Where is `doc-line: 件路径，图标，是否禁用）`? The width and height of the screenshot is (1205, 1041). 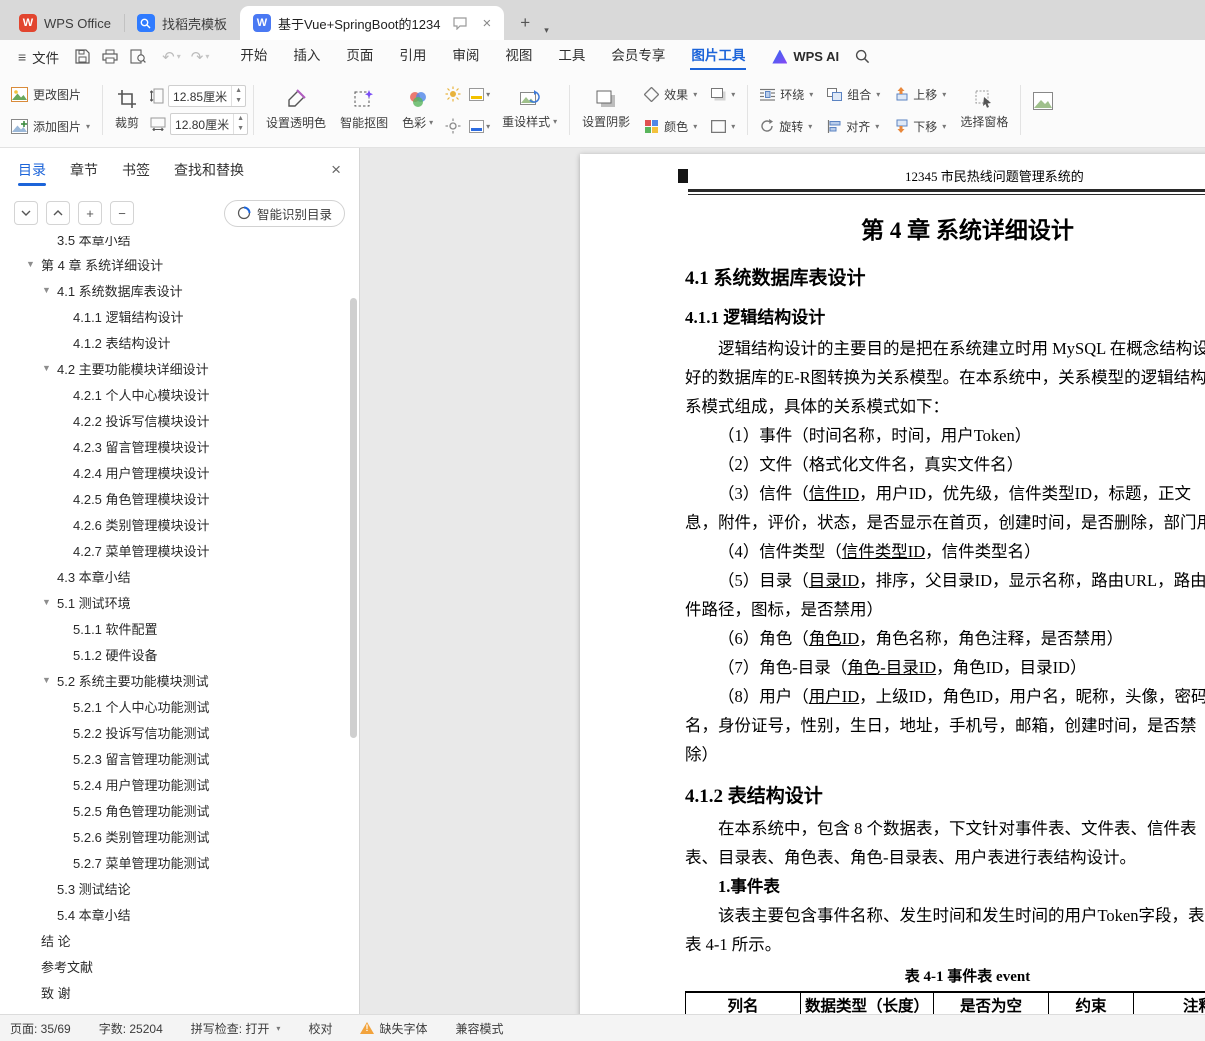
doc-line: 件路径，图标，是否禁用） is located at coordinates (945, 609).